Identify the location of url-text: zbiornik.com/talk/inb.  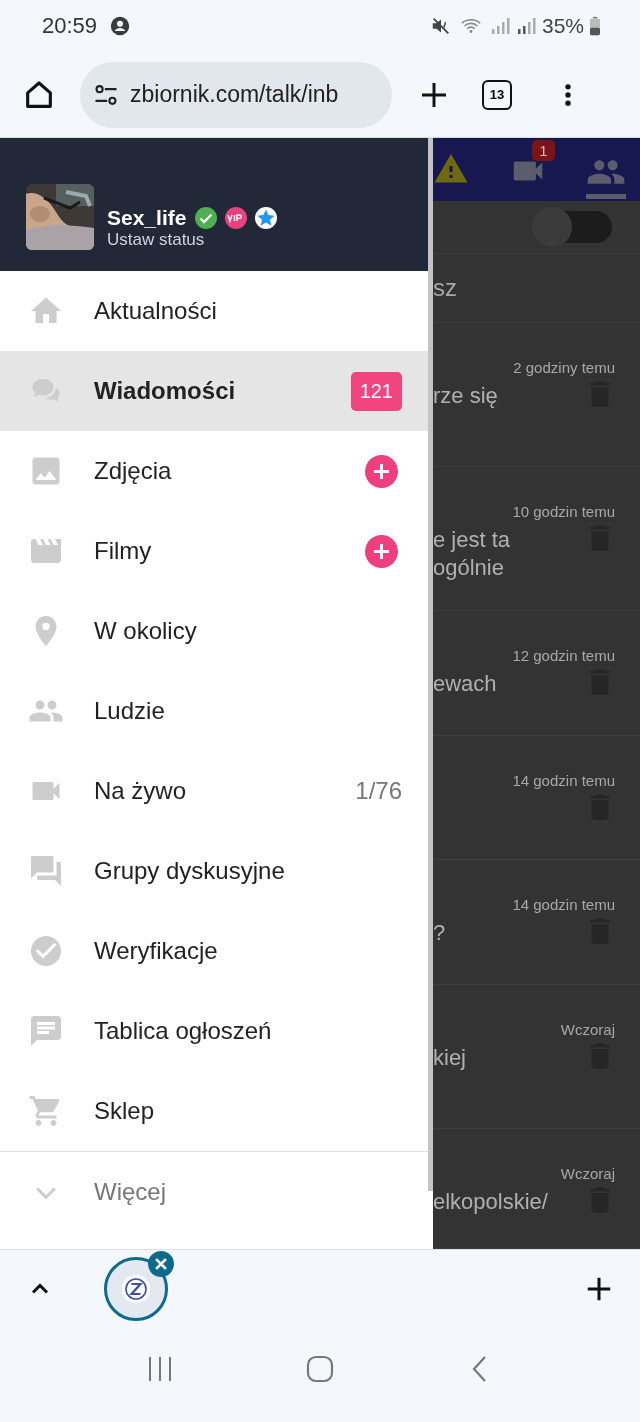
(234, 94).